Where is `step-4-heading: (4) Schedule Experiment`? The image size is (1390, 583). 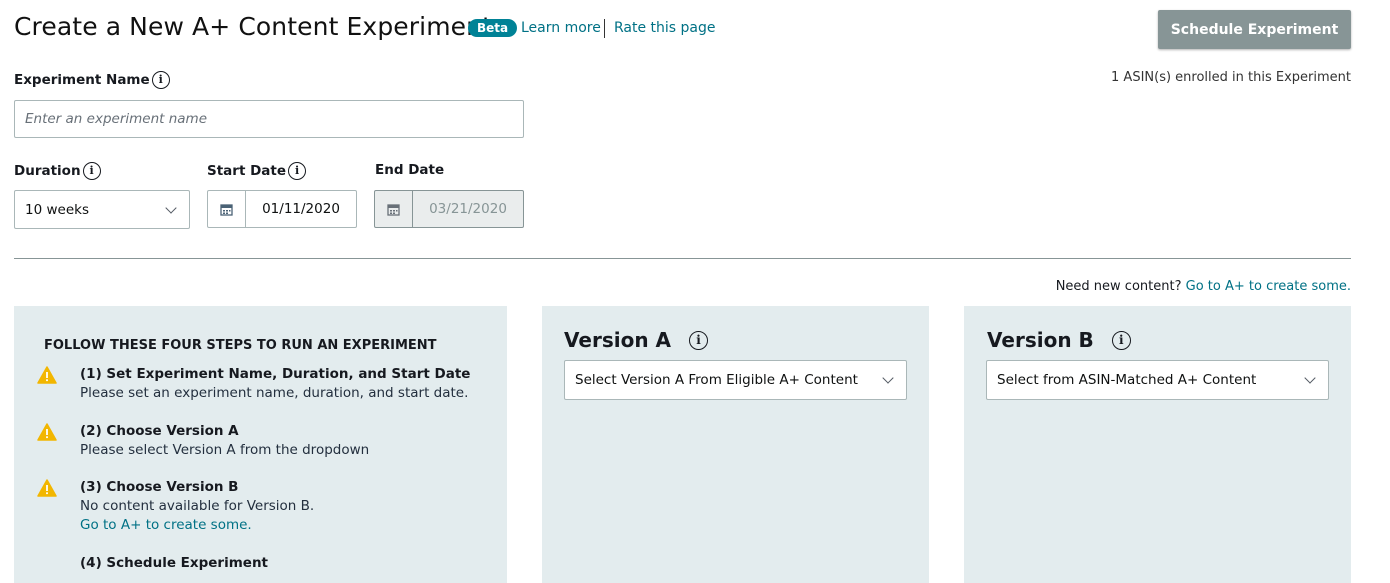 step-4-heading: (4) Schedule Experiment is located at coordinates (174, 563).